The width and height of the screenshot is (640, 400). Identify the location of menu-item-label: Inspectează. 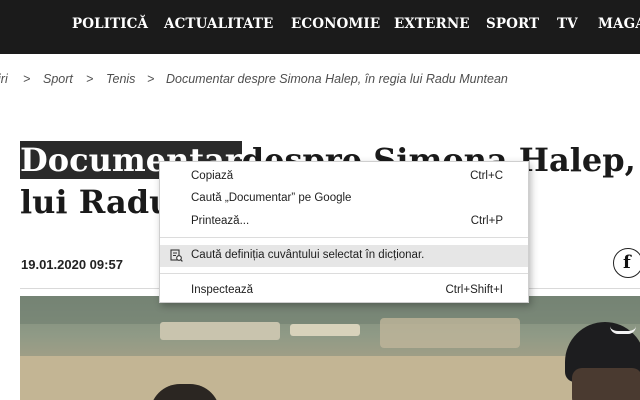
(222, 290).